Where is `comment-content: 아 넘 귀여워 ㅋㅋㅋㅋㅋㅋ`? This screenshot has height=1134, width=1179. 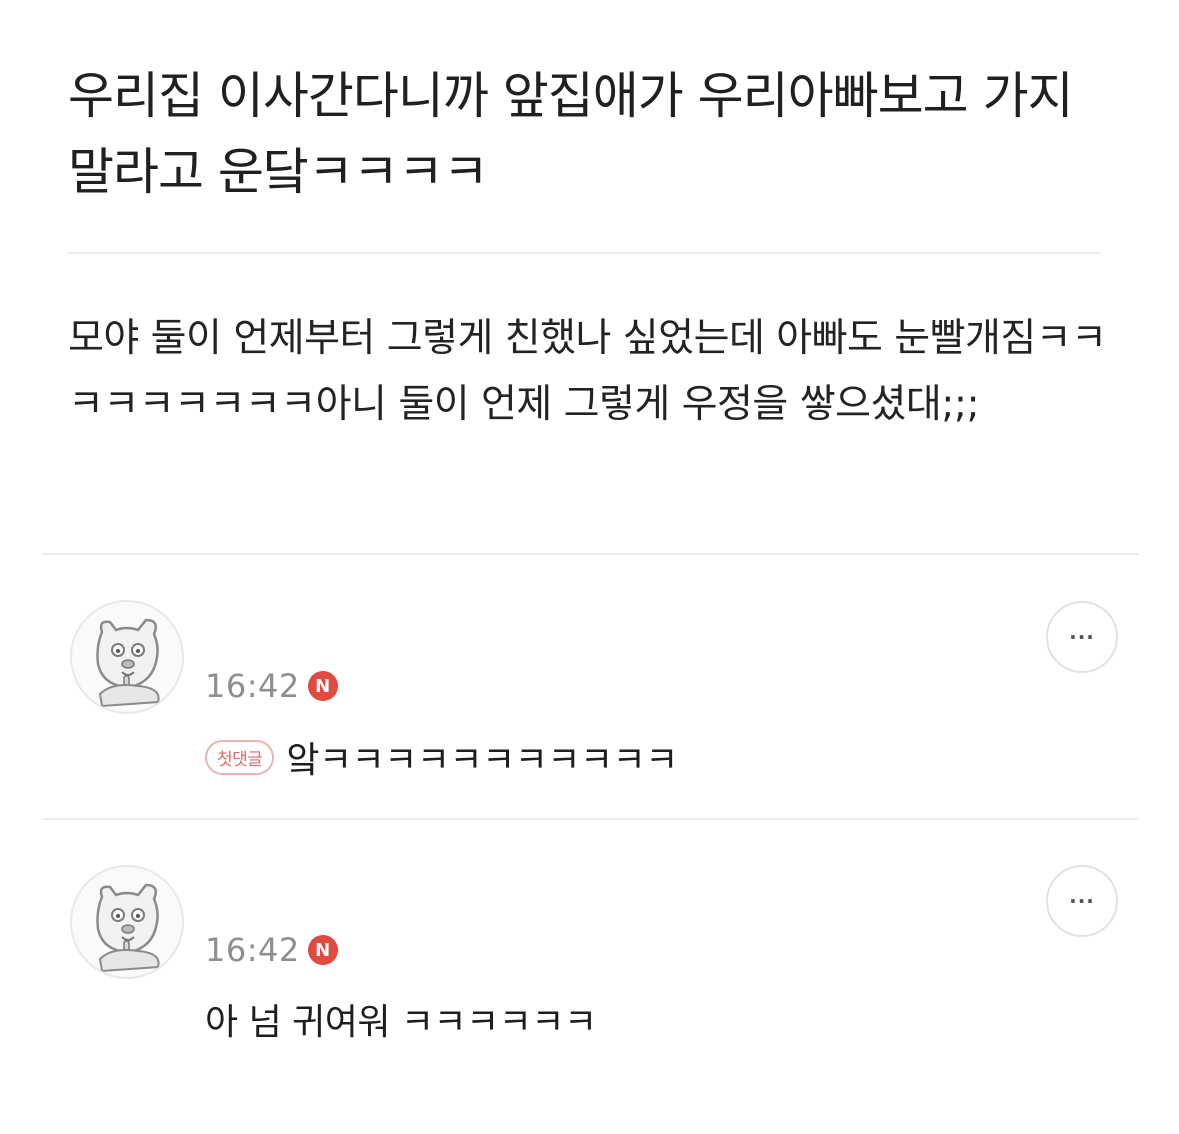 comment-content: 아 넘 귀여워 ㅋㅋㅋㅋㅋㅋ is located at coordinates (401, 1019).